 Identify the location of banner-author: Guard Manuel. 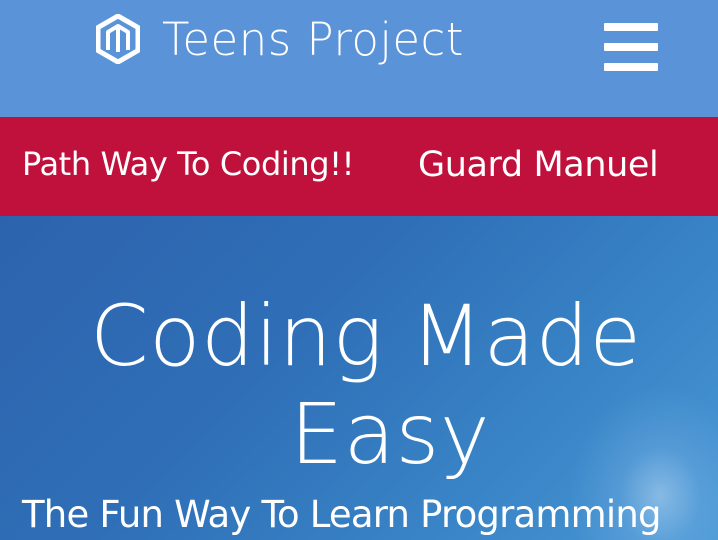
(538, 165).